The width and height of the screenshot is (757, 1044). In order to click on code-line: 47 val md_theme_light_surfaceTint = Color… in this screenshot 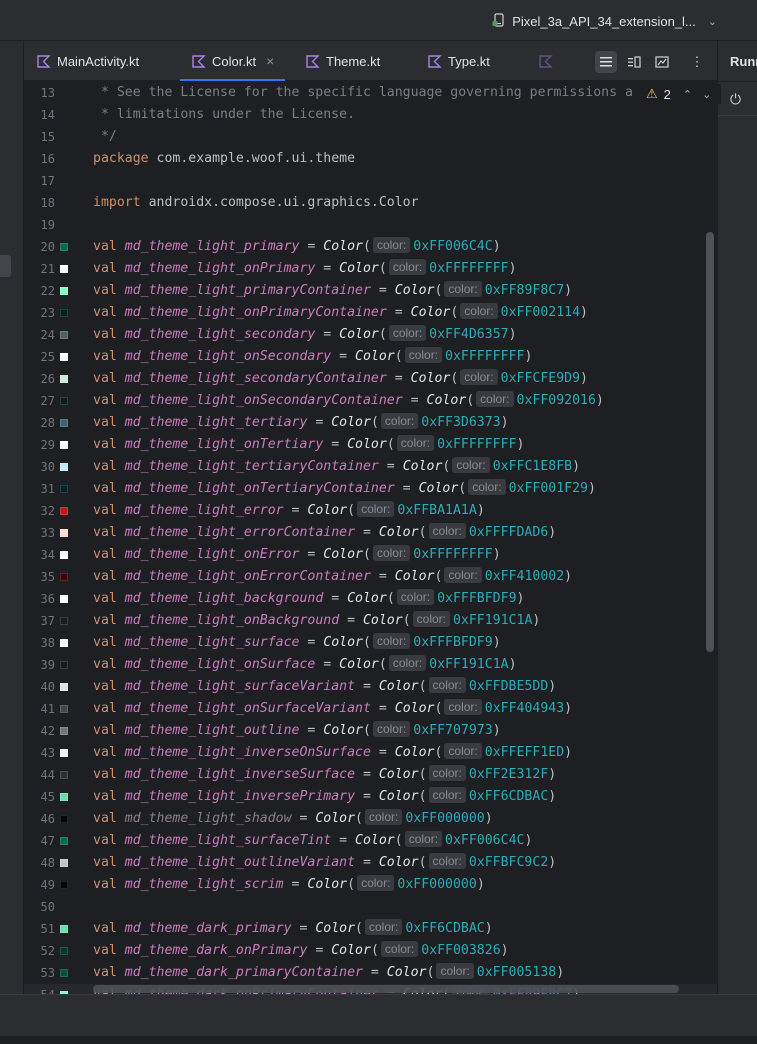, I will do `click(370, 841)`.